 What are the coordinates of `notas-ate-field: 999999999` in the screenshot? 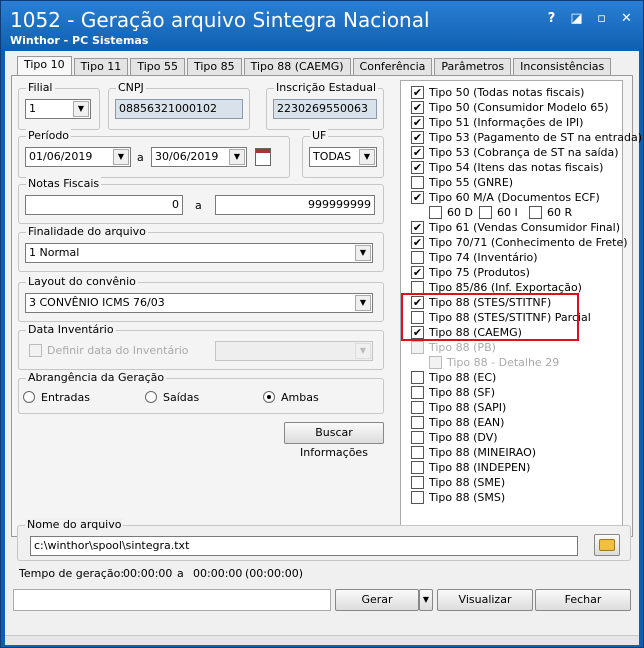 It's located at (295, 205).